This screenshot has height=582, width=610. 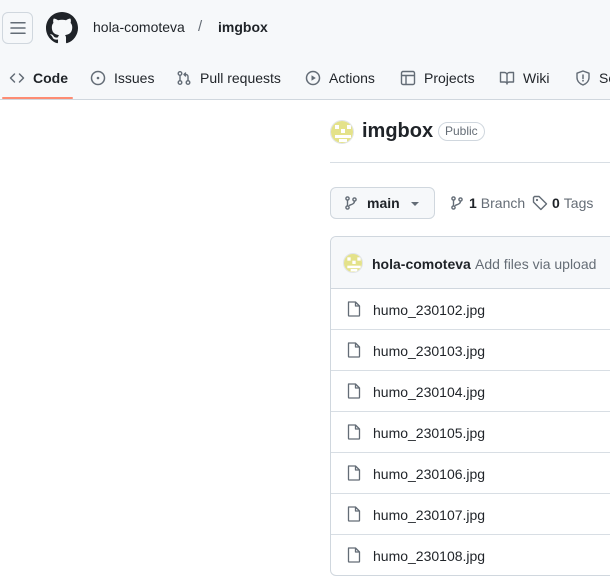 I want to click on tab-pull-requests: Pull requests, so click(x=228, y=77).